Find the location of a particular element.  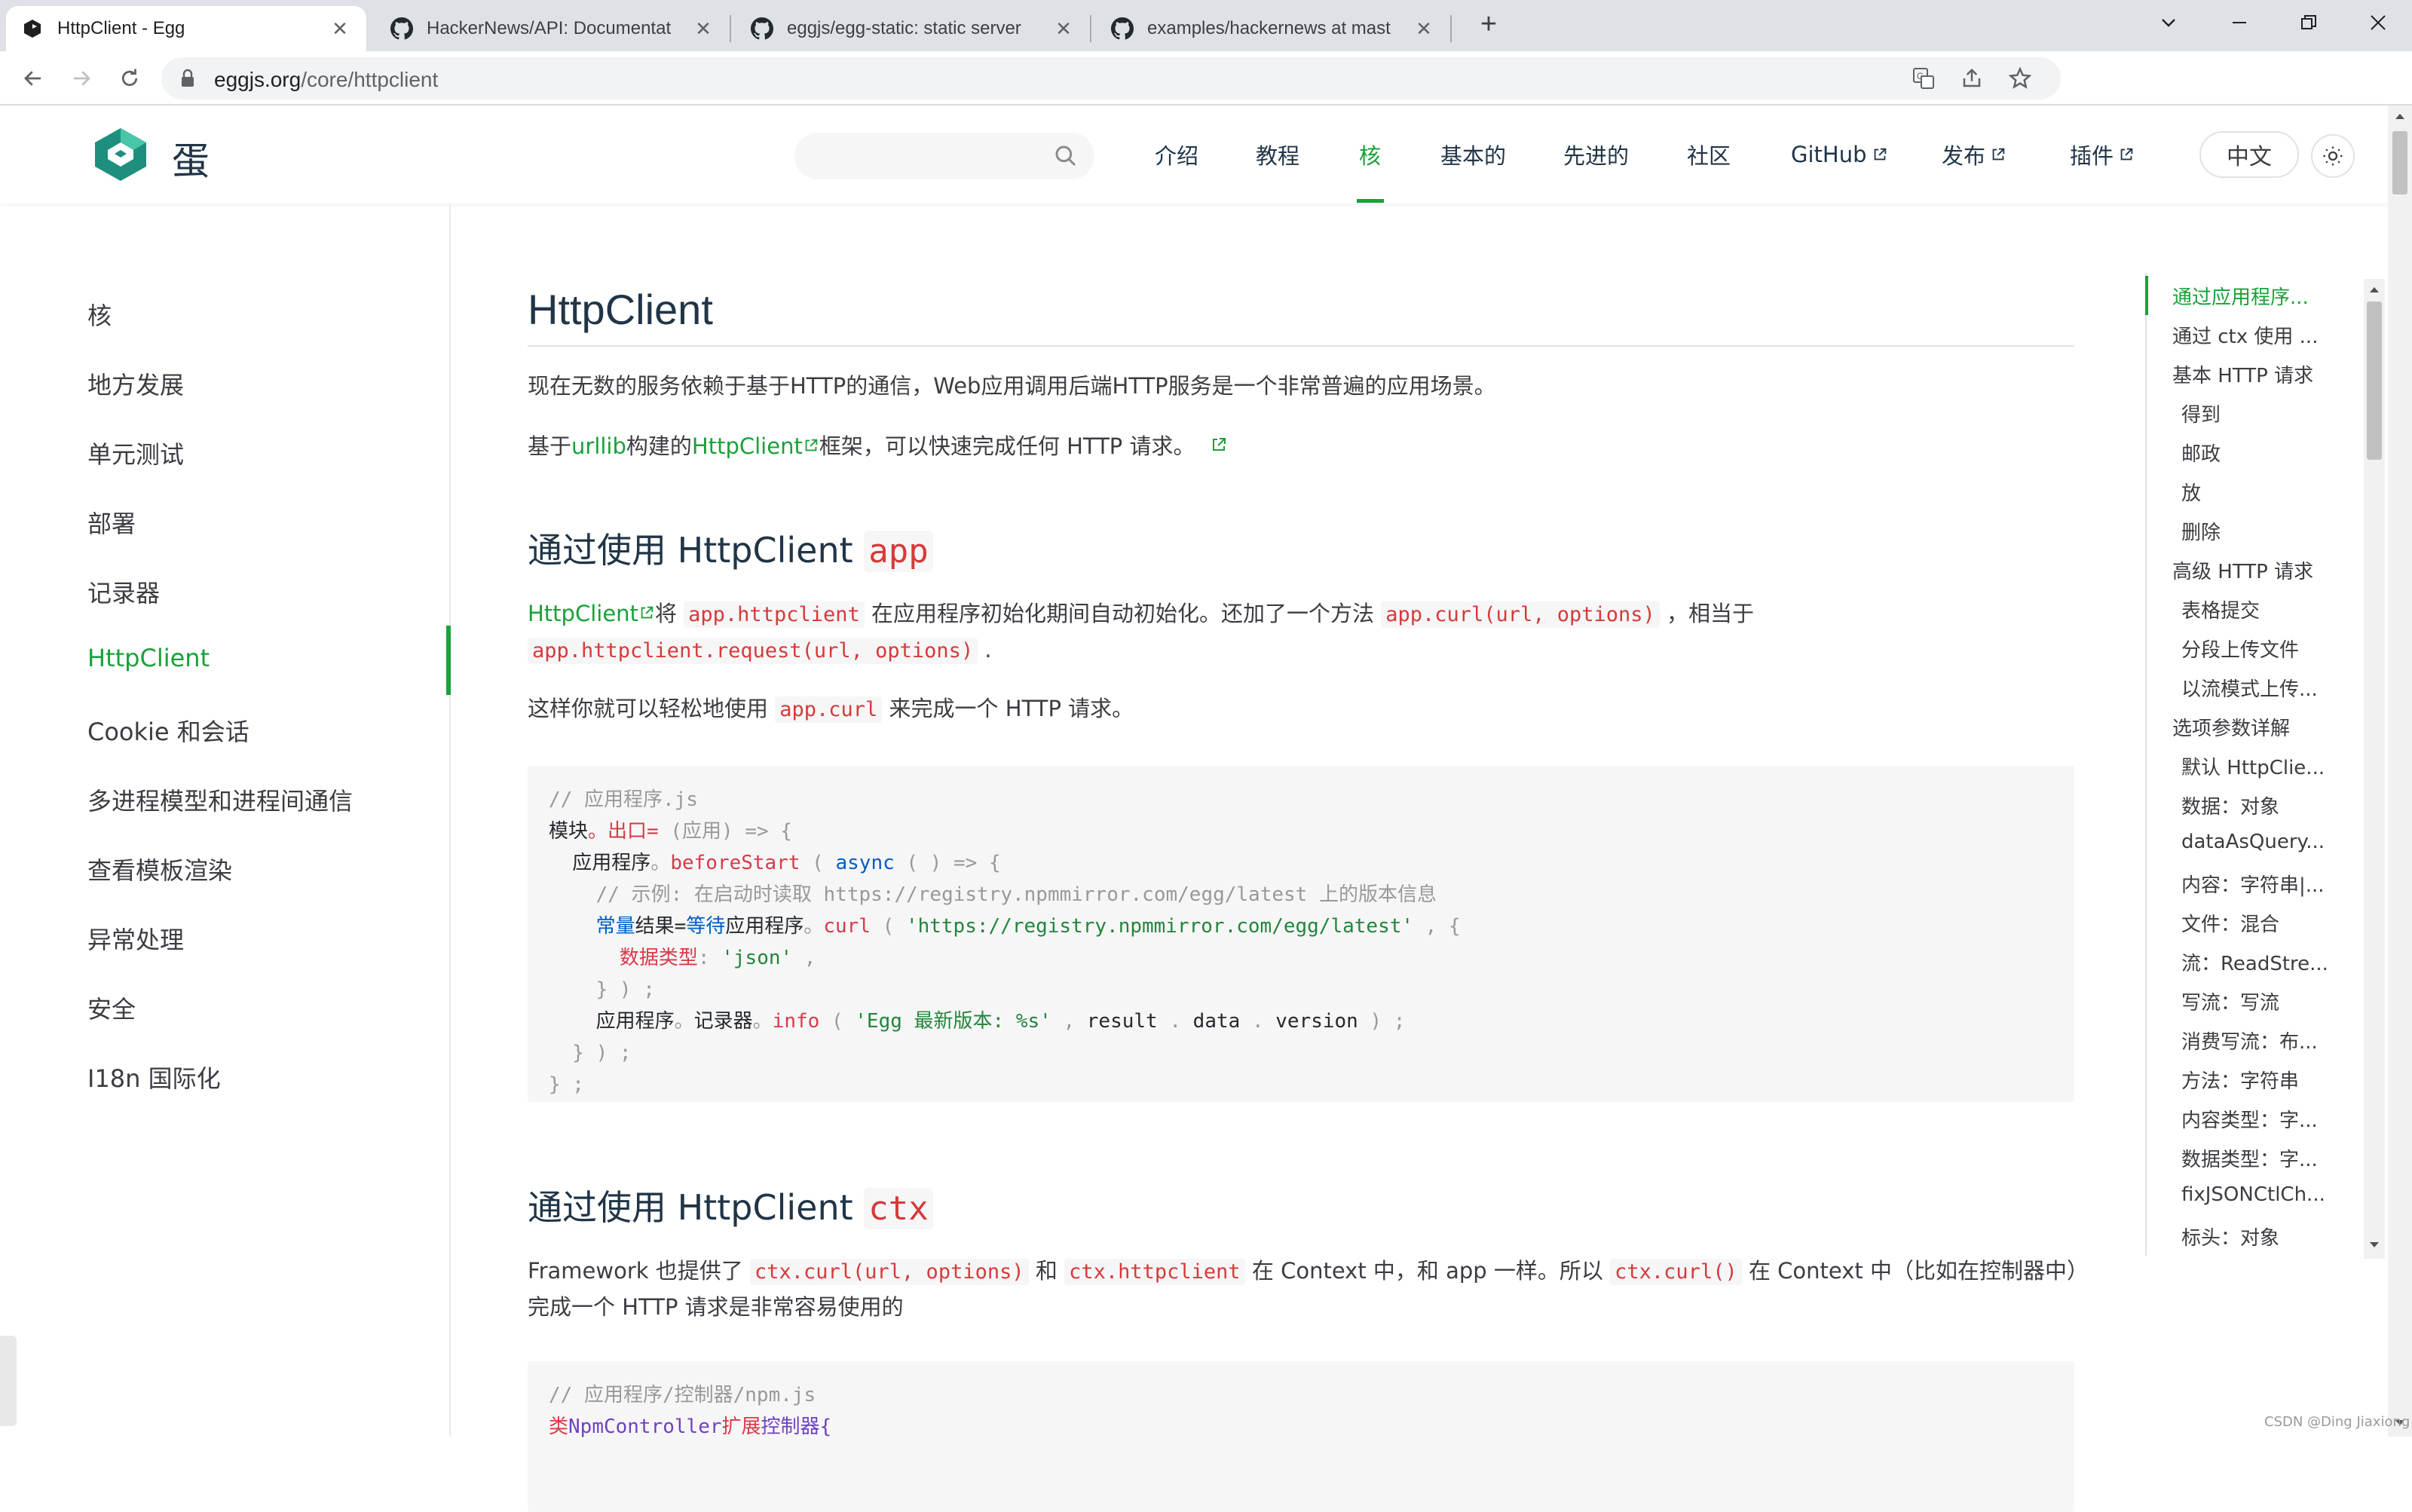

browser-tab-egg: HttpClient - Egg ✕ is located at coordinates (186, 29).